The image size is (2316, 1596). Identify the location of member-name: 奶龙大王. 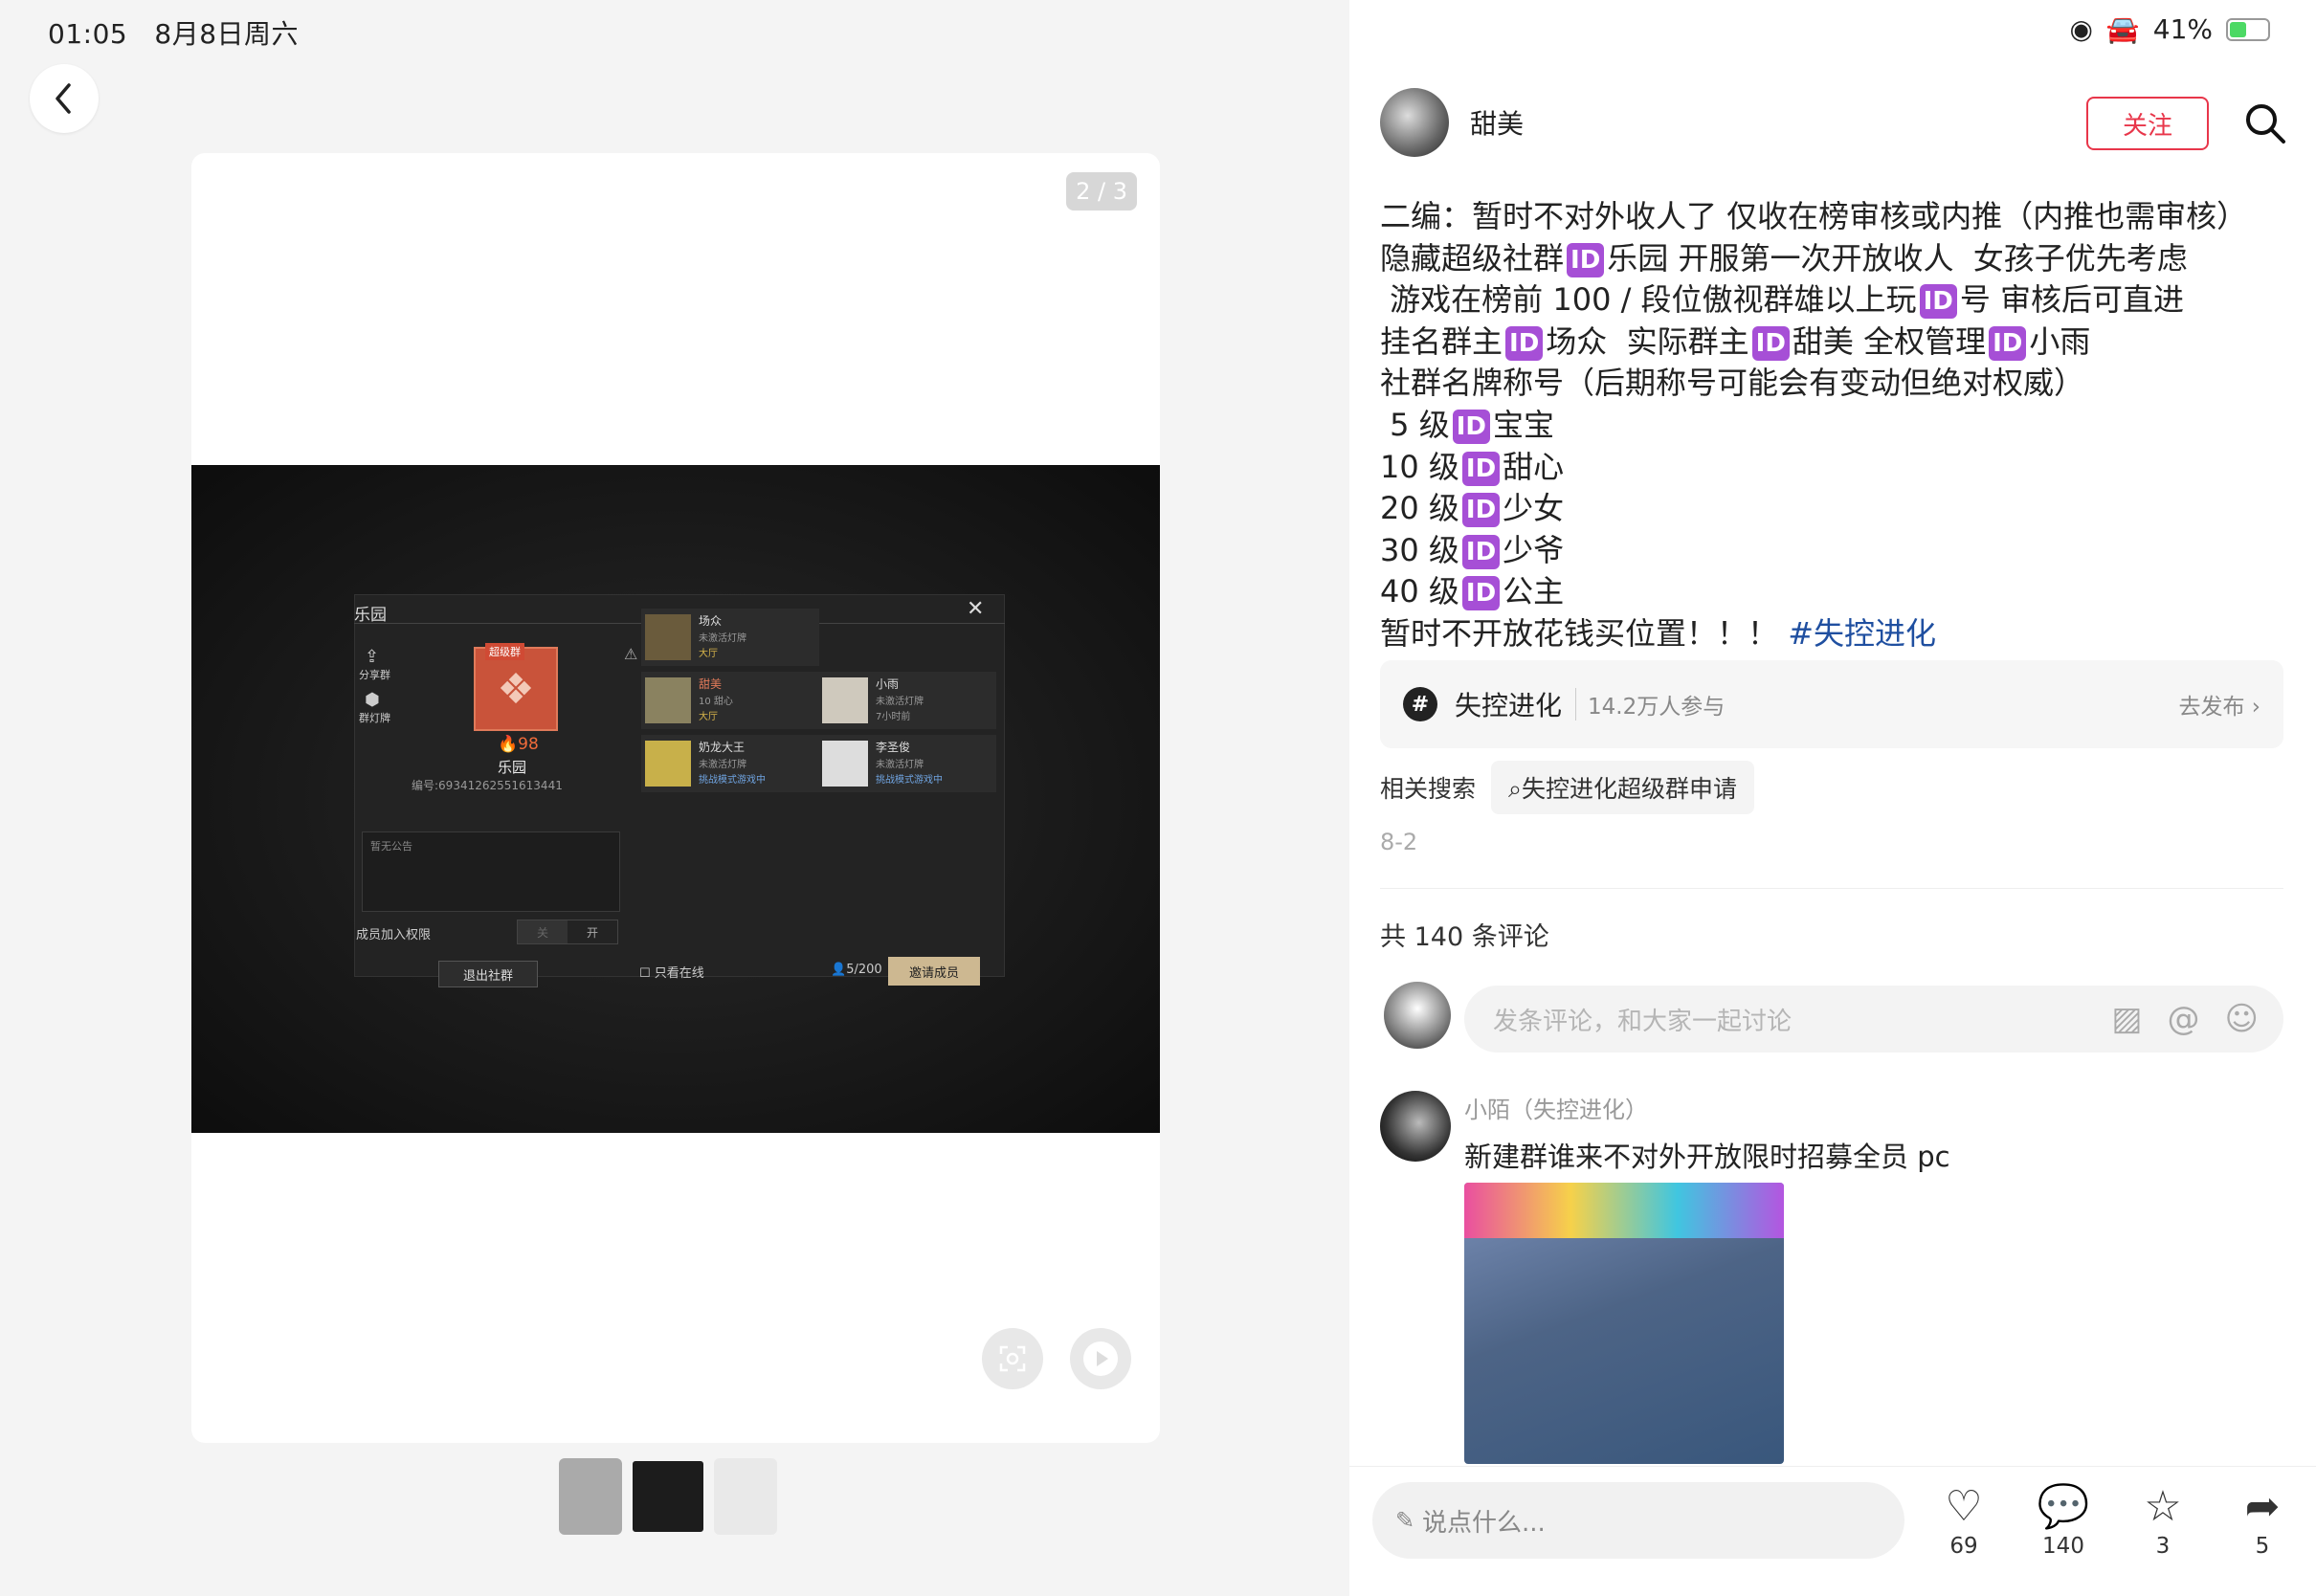
(723, 748).